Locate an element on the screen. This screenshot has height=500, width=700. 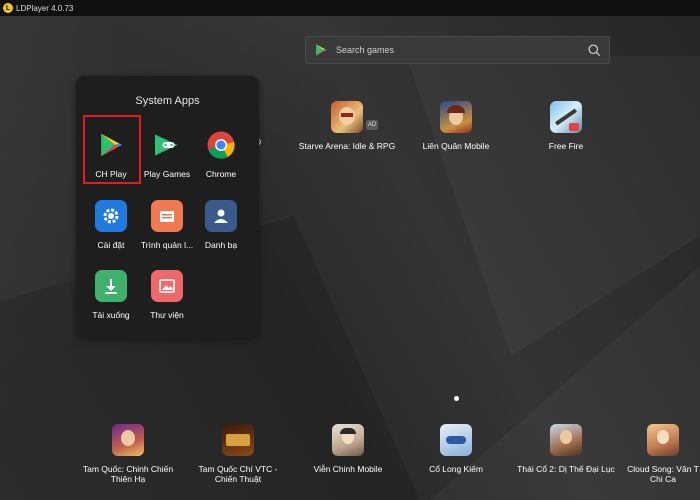
gallery-icon is located at coordinates (167, 286).